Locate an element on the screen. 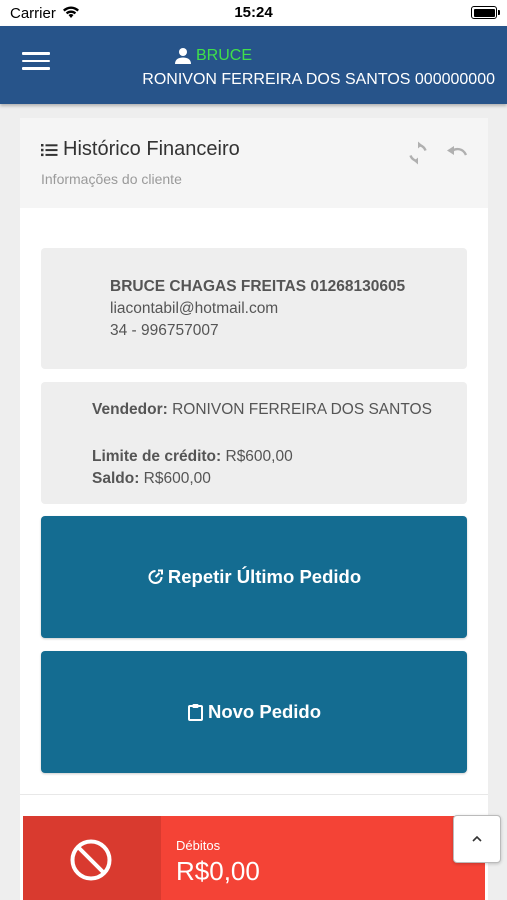  credit-limit-row: Limite de crédito: R$600,00 is located at coordinates (192, 457).